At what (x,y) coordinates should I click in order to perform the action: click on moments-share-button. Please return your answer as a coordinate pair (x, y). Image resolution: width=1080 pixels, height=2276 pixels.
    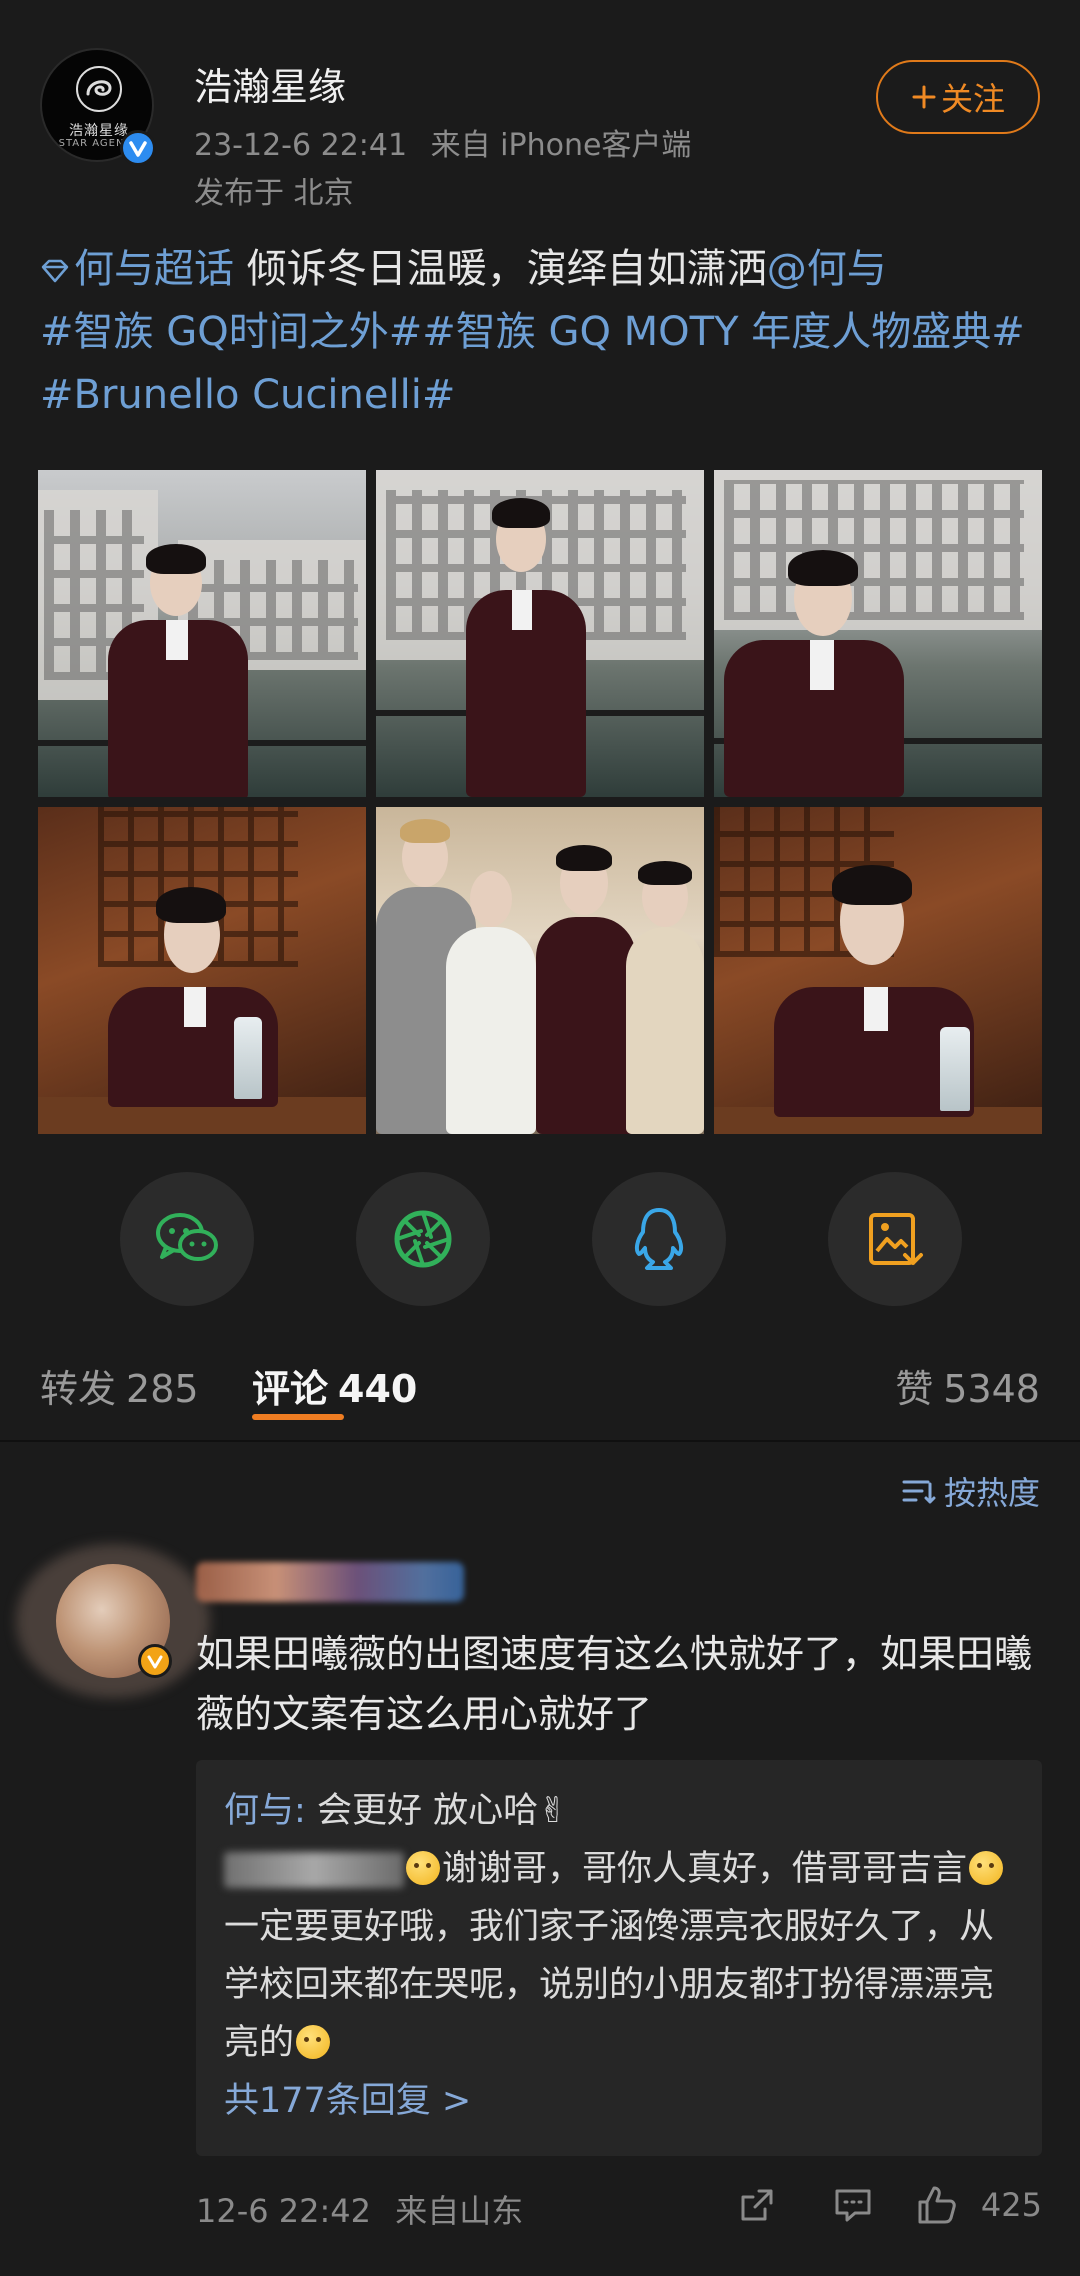
    Looking at the image, I should click on (423, 1239).